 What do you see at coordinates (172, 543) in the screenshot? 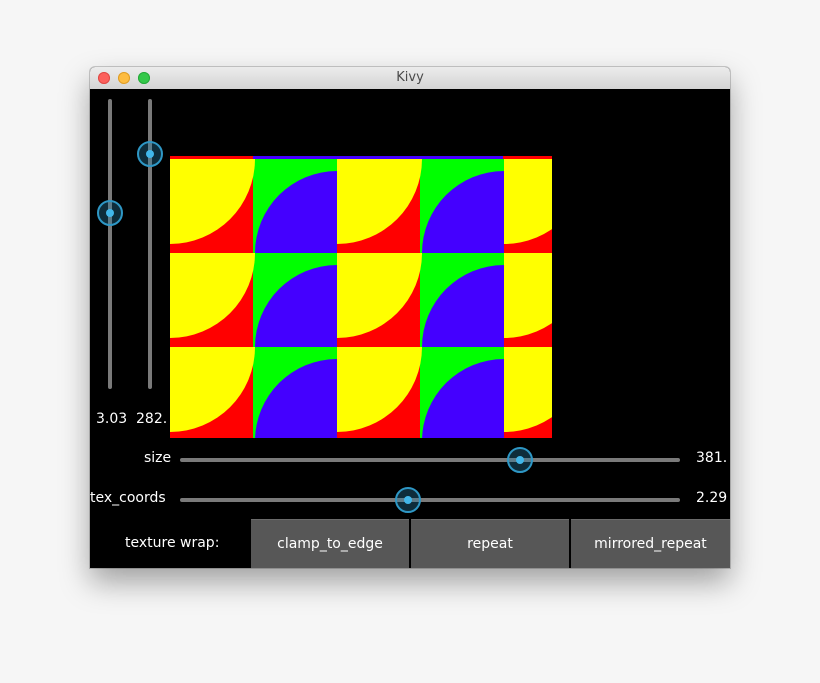
I see `texture-wrap-label: texture wrap:` at bounding box center [172, 543].